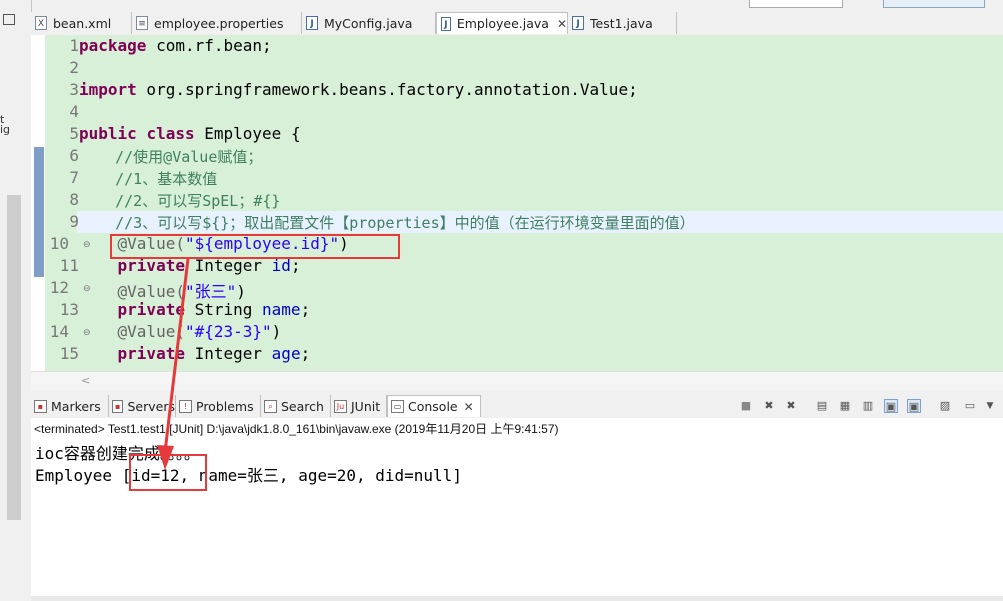 This screenshot has height=601, width=1003. I want to click on line-number: 12, so click(59, 287).